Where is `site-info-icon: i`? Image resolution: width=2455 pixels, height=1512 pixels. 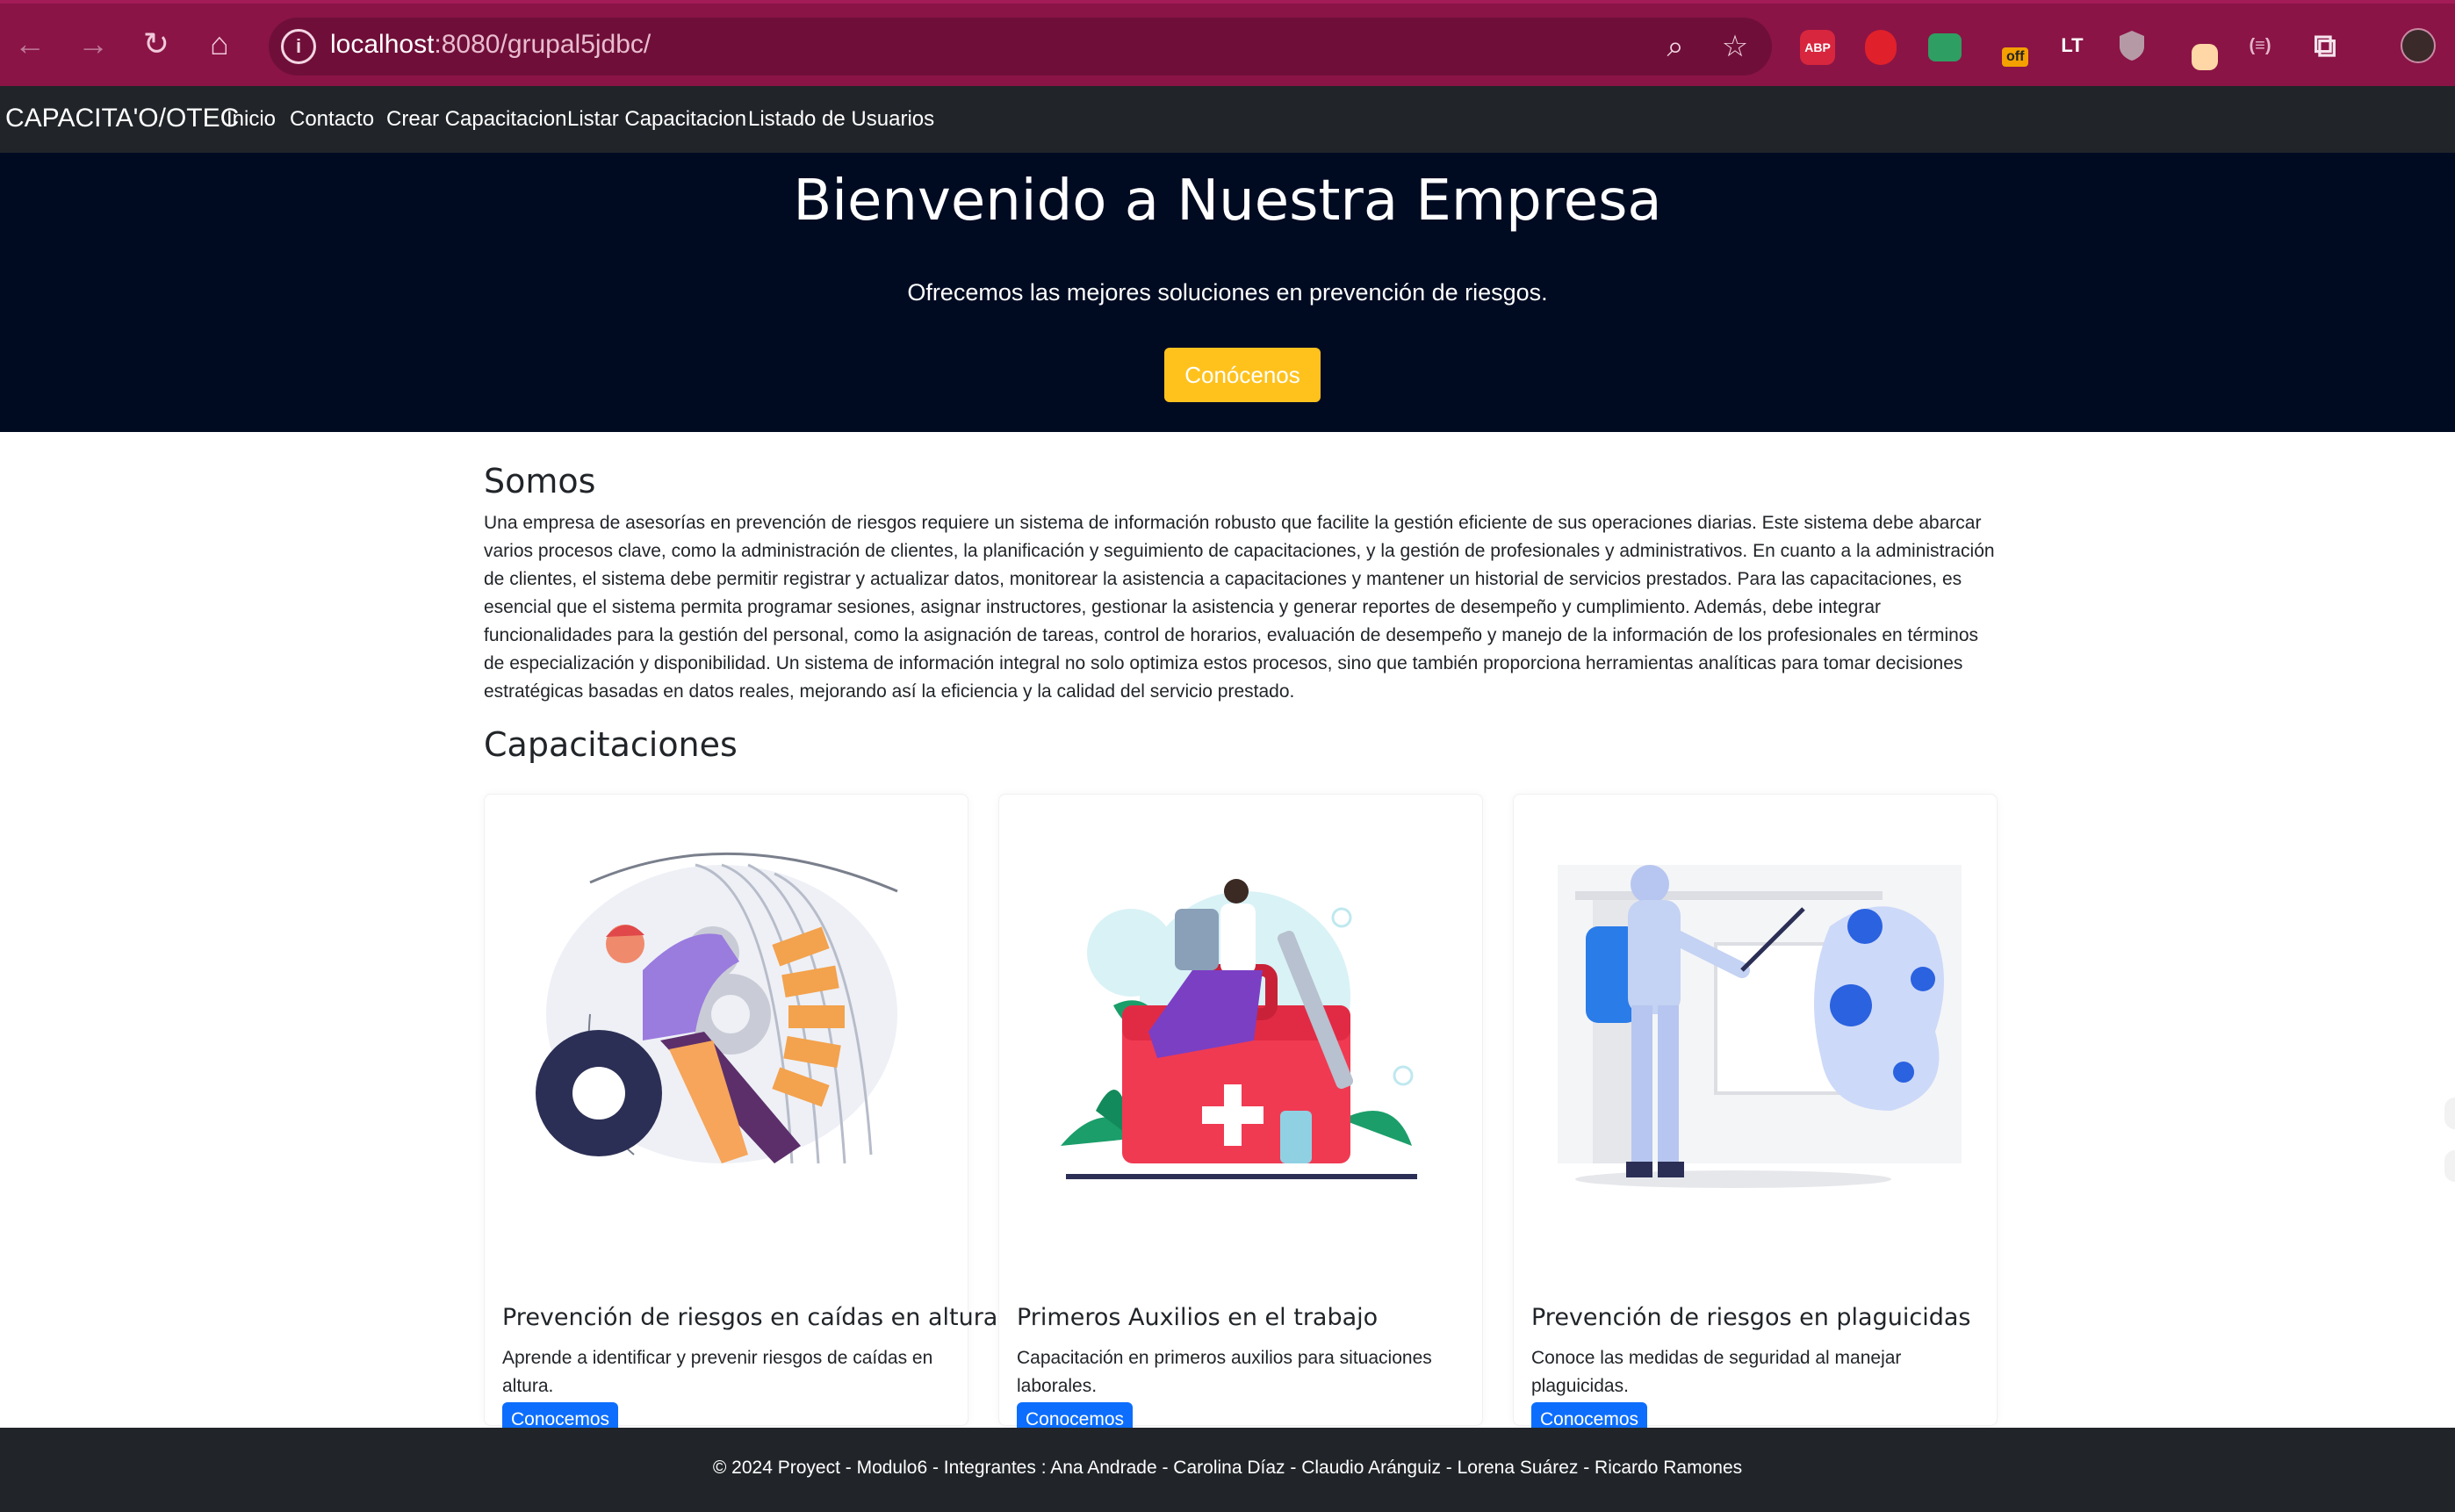 site-info-icon: i is located at coordinates (299, 46).